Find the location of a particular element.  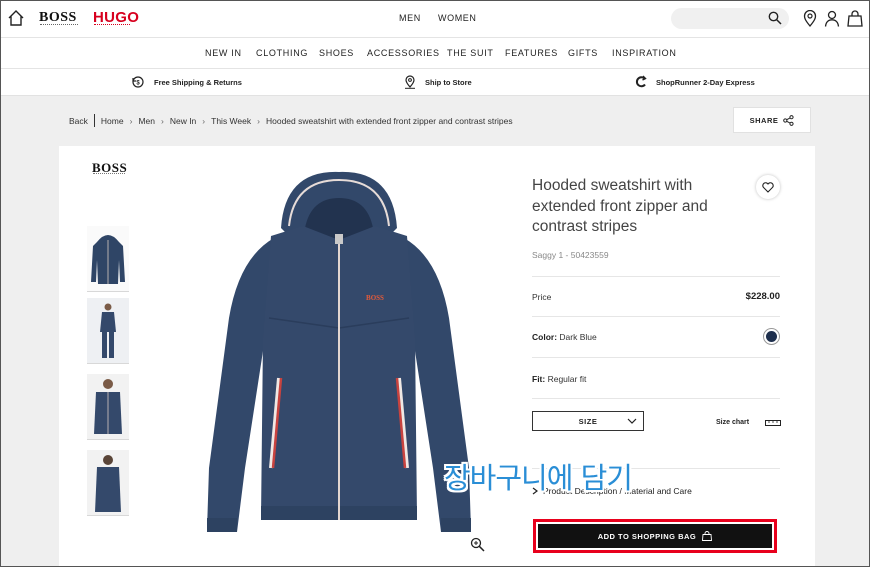

chevron-down-icon is located at coordinates (632, 421).